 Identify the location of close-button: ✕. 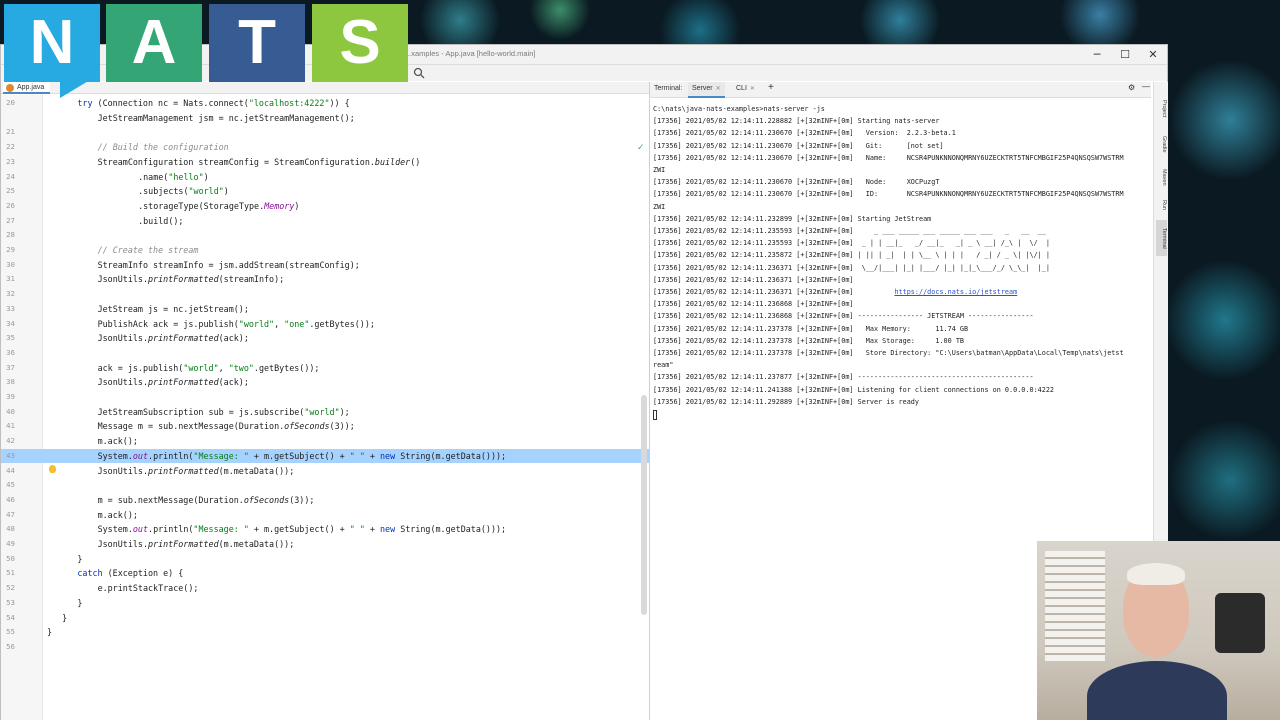
(1153, 55).